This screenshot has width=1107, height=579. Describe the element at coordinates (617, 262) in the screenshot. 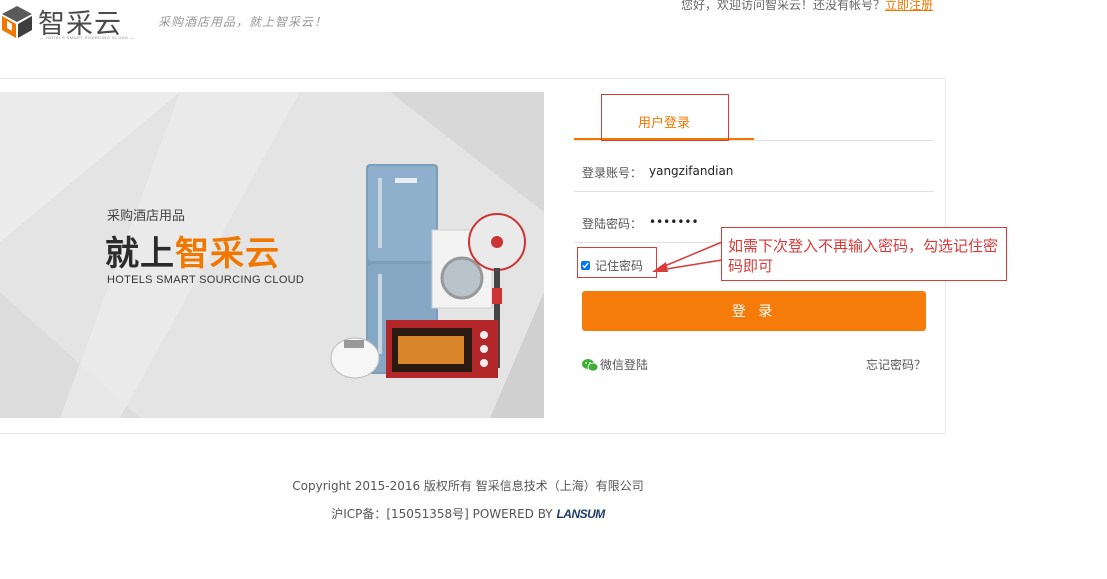

I see `annotation-box-remember` at that location.